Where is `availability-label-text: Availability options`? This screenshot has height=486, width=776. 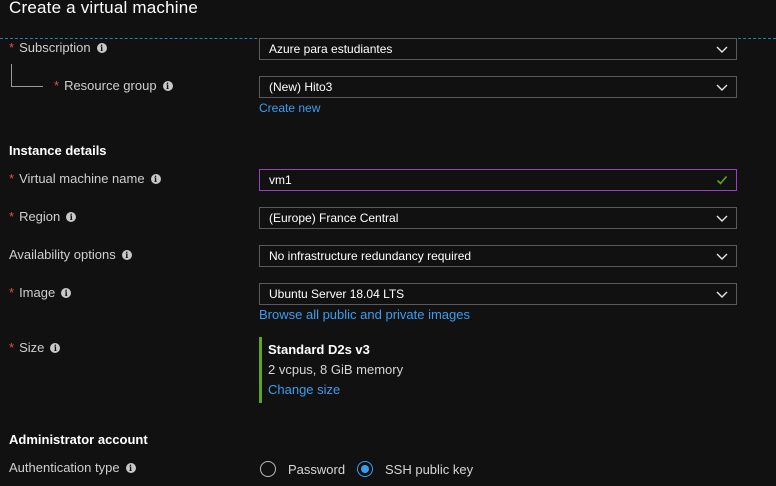
availability-label-text: Availability options is located at coordinates (62, 254).